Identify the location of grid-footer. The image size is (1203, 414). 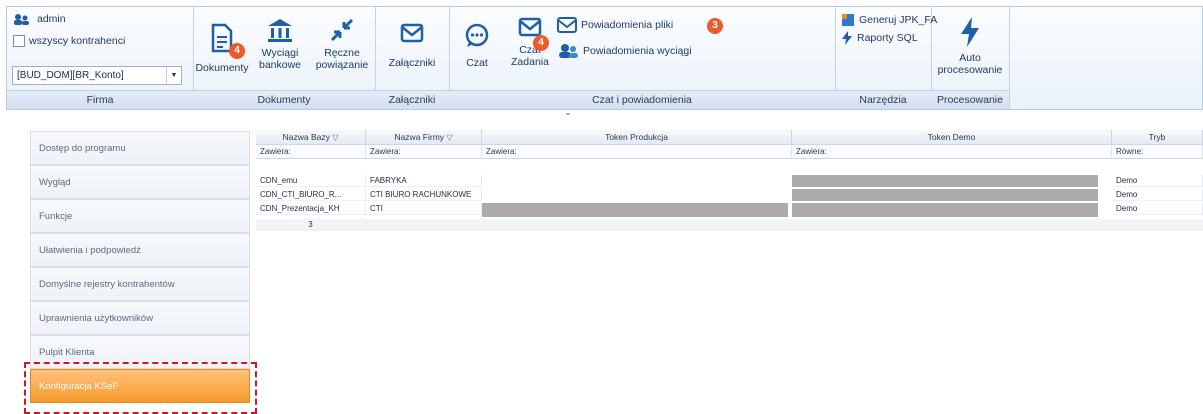
(784, 225).